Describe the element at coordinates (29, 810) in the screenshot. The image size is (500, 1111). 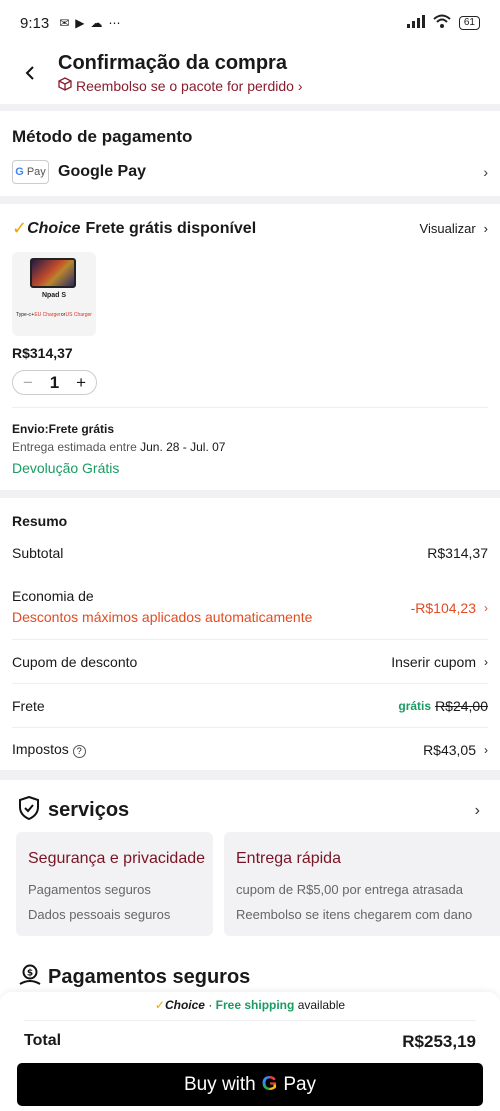
I see `shield-icon` at that location.